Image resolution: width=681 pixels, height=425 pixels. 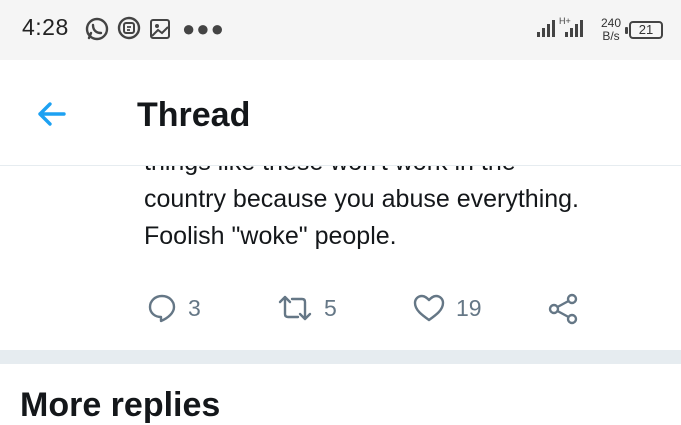 I want to click on back-arrow-icon, so click(x=52, y=114).